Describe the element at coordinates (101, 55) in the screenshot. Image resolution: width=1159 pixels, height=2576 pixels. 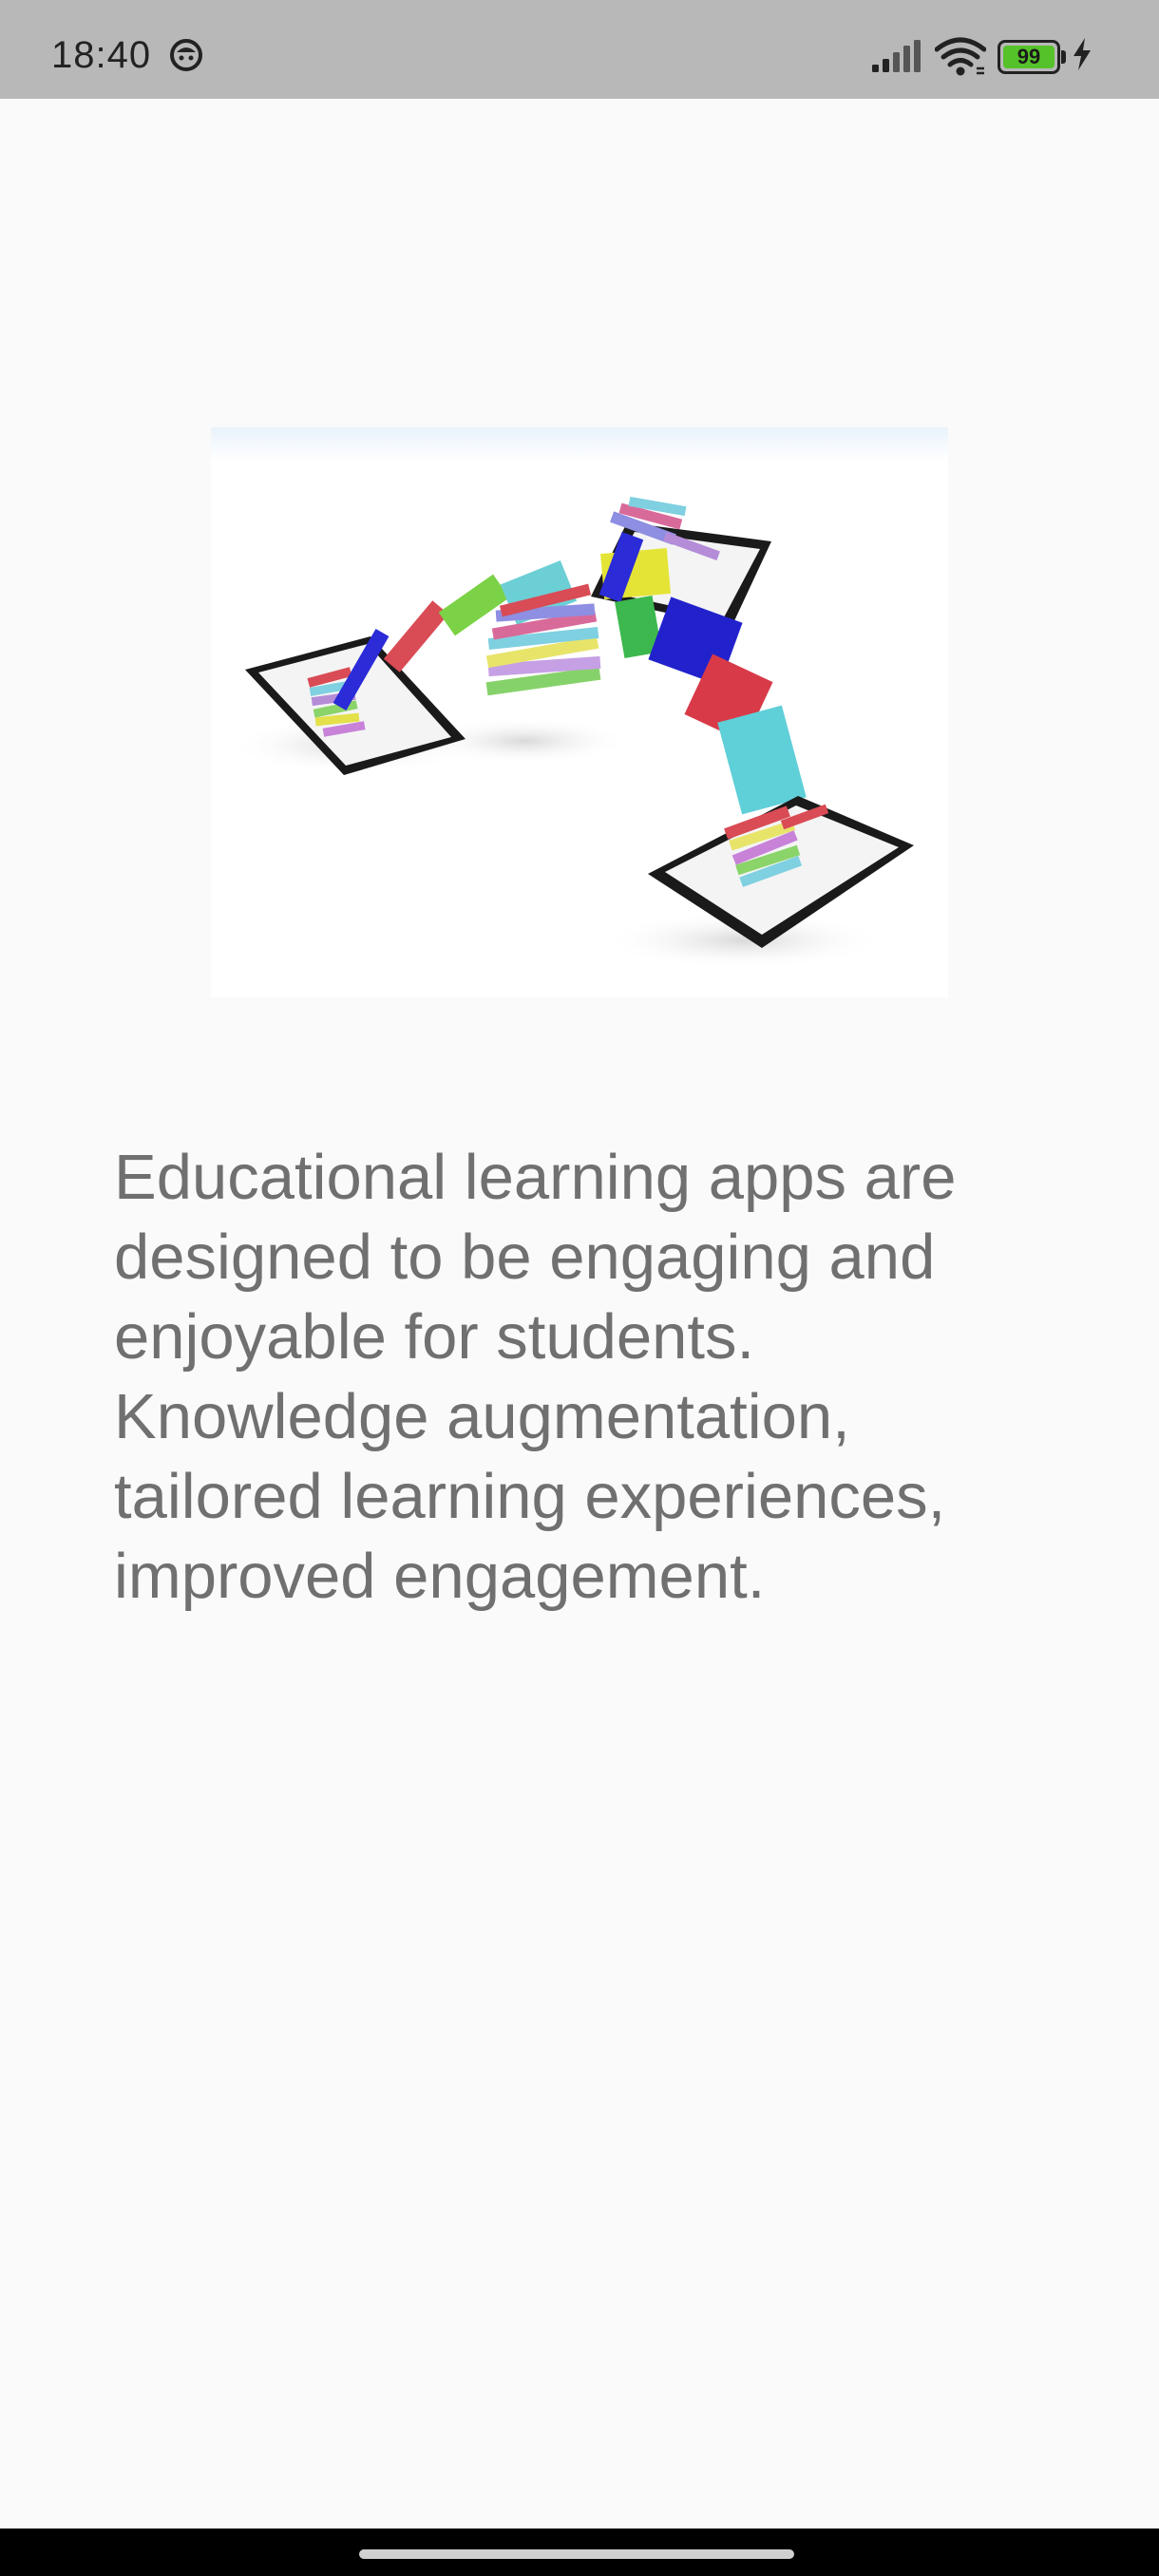
I see `status-time: 18:40` at that location.